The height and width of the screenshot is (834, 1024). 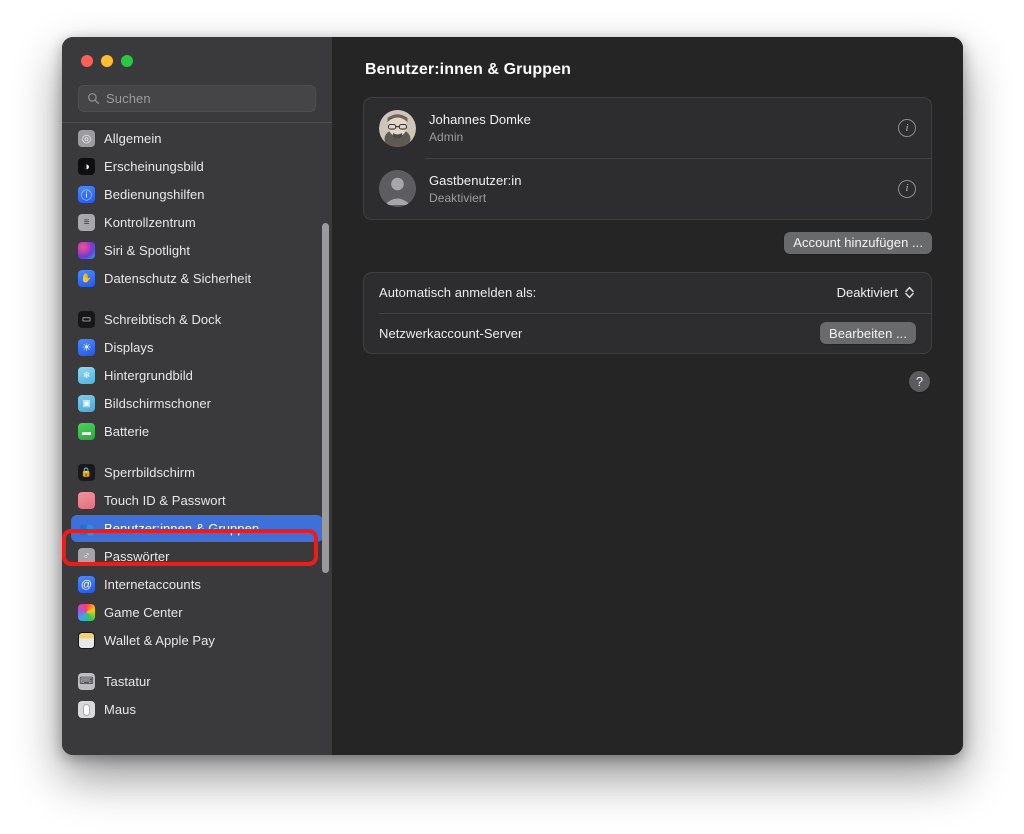 I want to click on passwords-icon: ♂, so click(x=86, y=556).